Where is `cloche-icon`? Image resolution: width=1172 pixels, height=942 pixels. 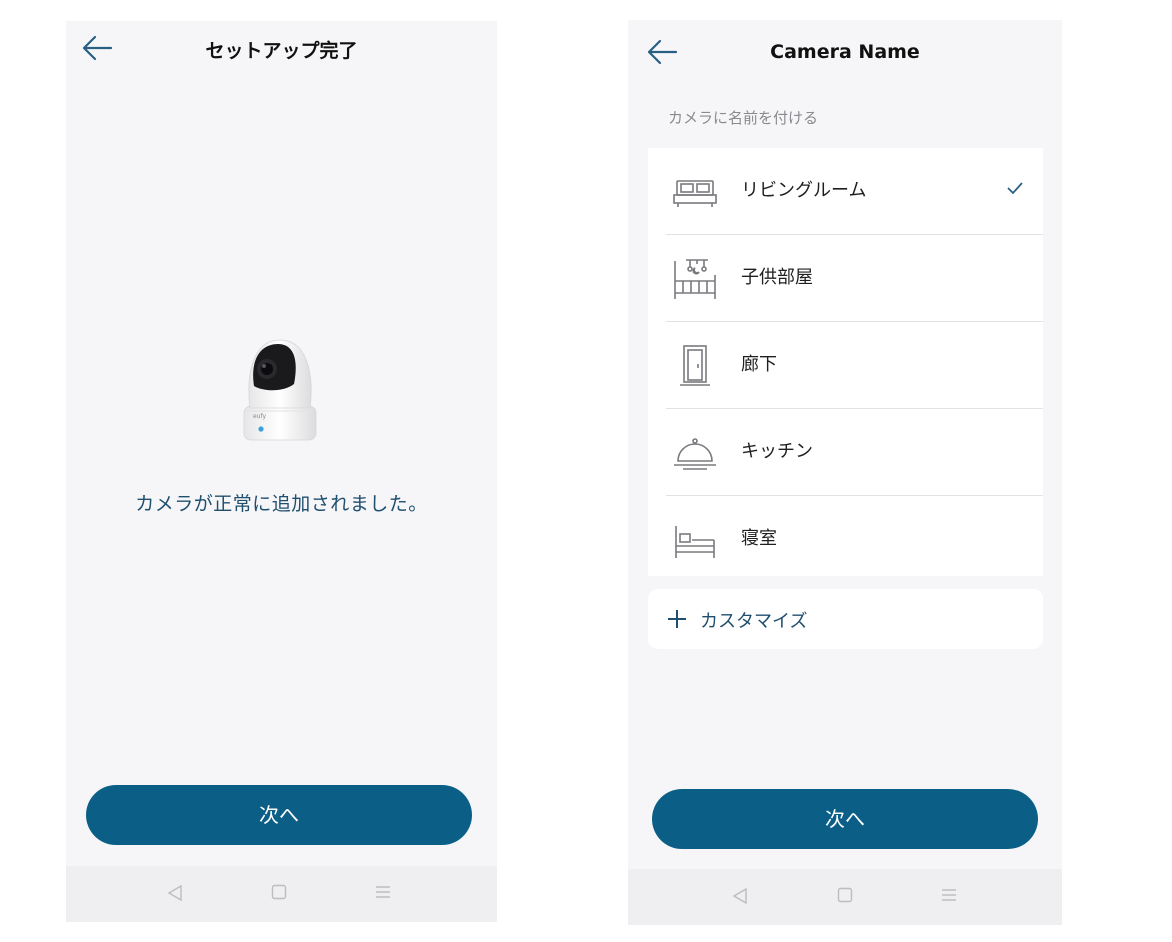 cloche-icon is located at coordinates (695, 454).